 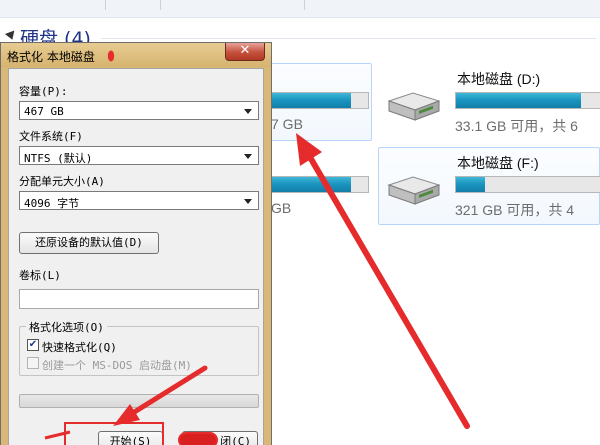 I want to click on close-icon: ✕, so click(x=245, y=50).